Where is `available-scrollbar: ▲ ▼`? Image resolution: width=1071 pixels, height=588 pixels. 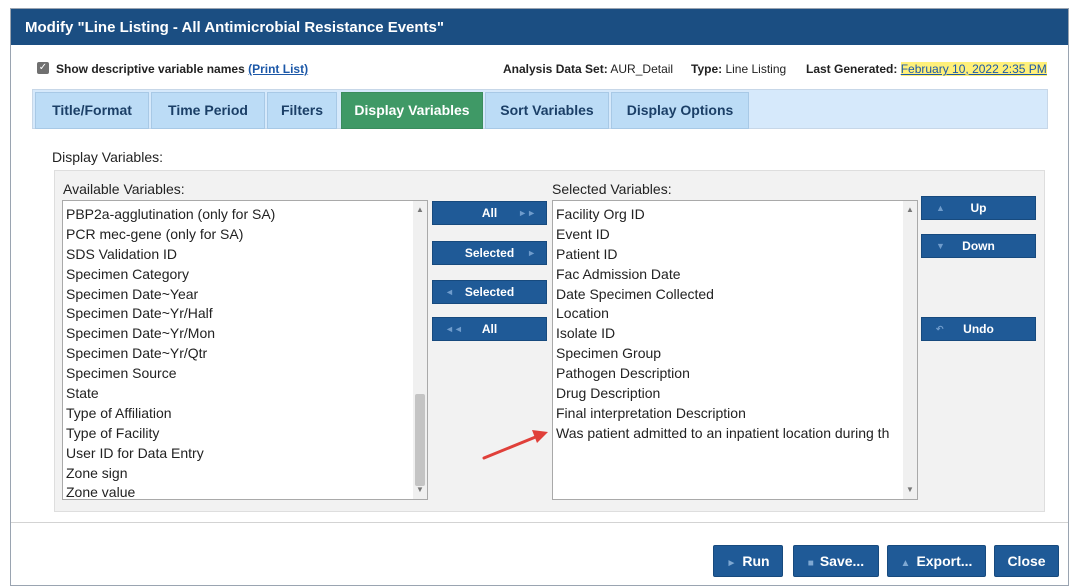
available-scrollbar: ▲ ▼ is located at coordinates (420, 350).